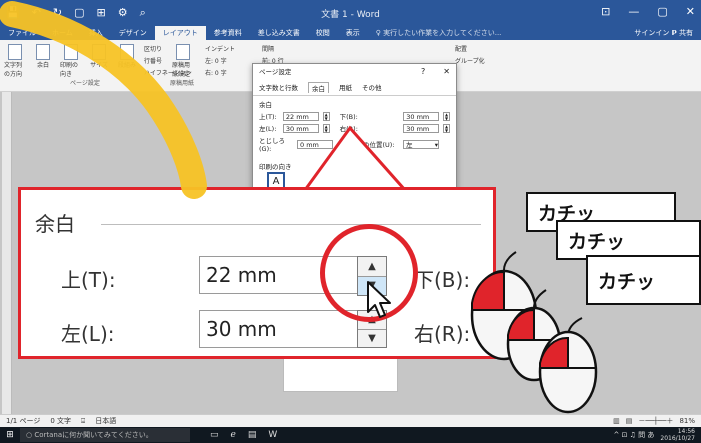 Image resolution: width=701 pixels, height=443 pixels. Describe the element at coordinates (83, 421) in the screenshot. I see `proofing-icon: ⌹` at that location.